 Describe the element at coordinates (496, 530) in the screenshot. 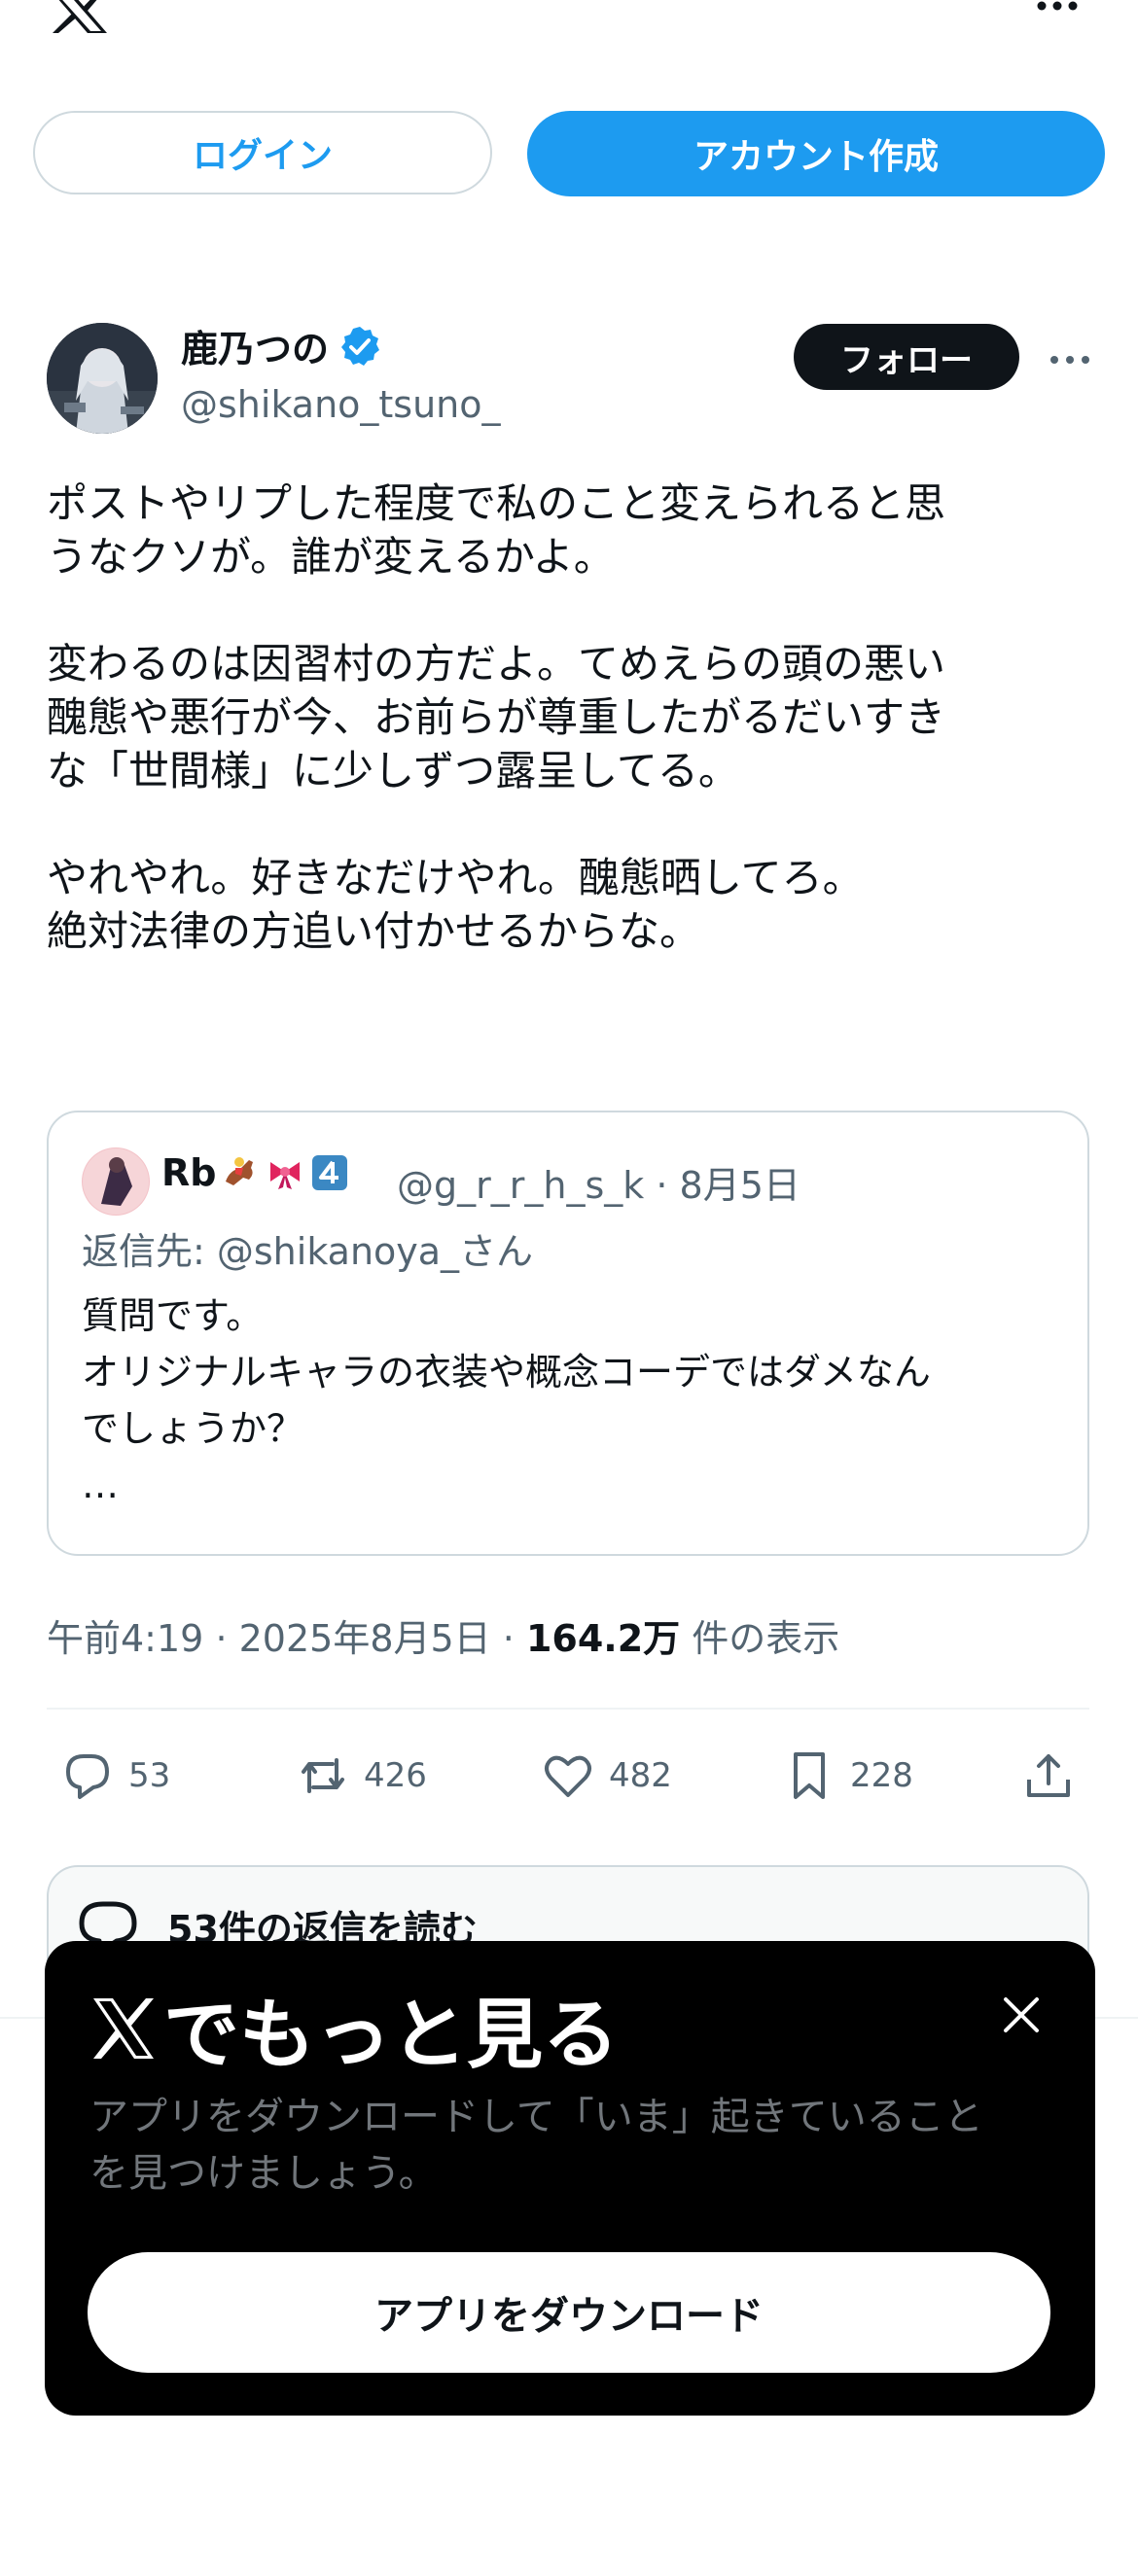

I see `post-paragraph: ポストやリプした程度で私のこと変えられると思 うなクソが。誰が変えるかよ。` at that location.